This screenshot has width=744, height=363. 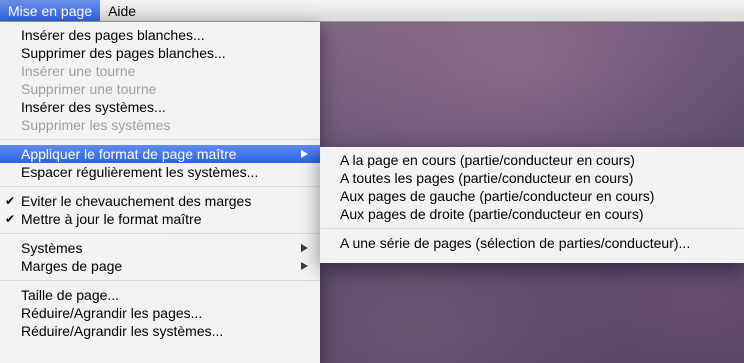 What do you see at coordinates (111, 219) in the screenshot?
I see `menu-item-label: Mettre à jour le format maître` at bounding box center [111, 219].